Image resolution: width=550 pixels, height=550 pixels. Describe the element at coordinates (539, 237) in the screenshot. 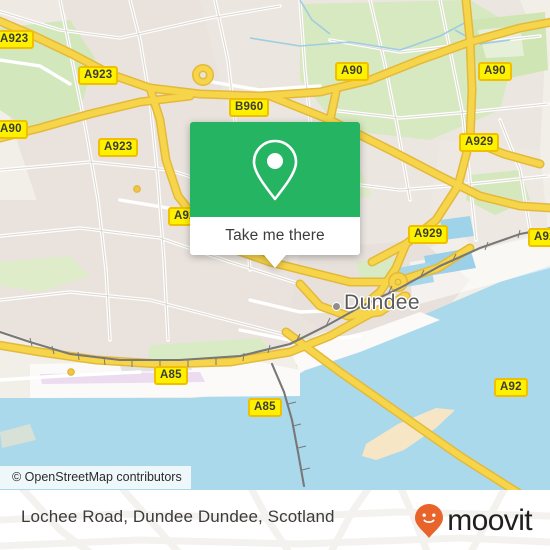

I see `road-shield-a92-east: A92` at that location.